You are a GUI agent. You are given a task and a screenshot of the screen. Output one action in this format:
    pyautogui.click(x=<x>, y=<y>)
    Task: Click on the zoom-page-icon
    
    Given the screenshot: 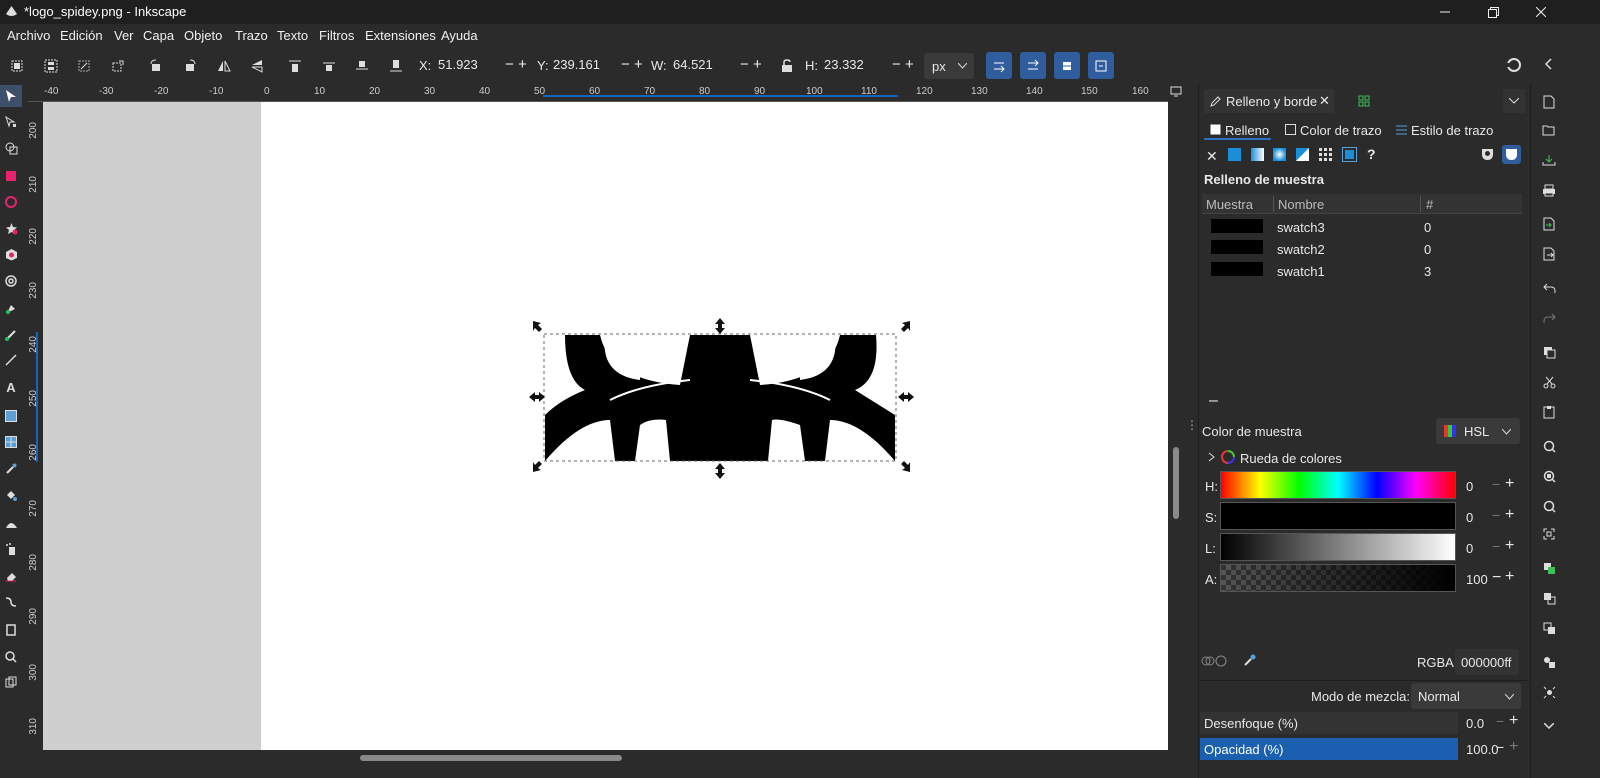 What is the action you would take?
    pyautogui.click(x=1549, y=506)
    